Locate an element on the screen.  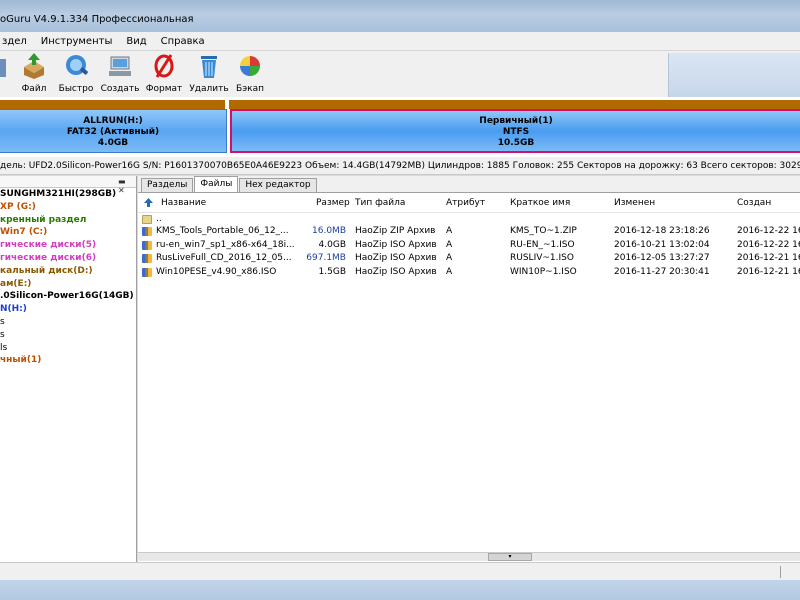
toolbar-format-button: Формат is located at coordinates (164, 73).